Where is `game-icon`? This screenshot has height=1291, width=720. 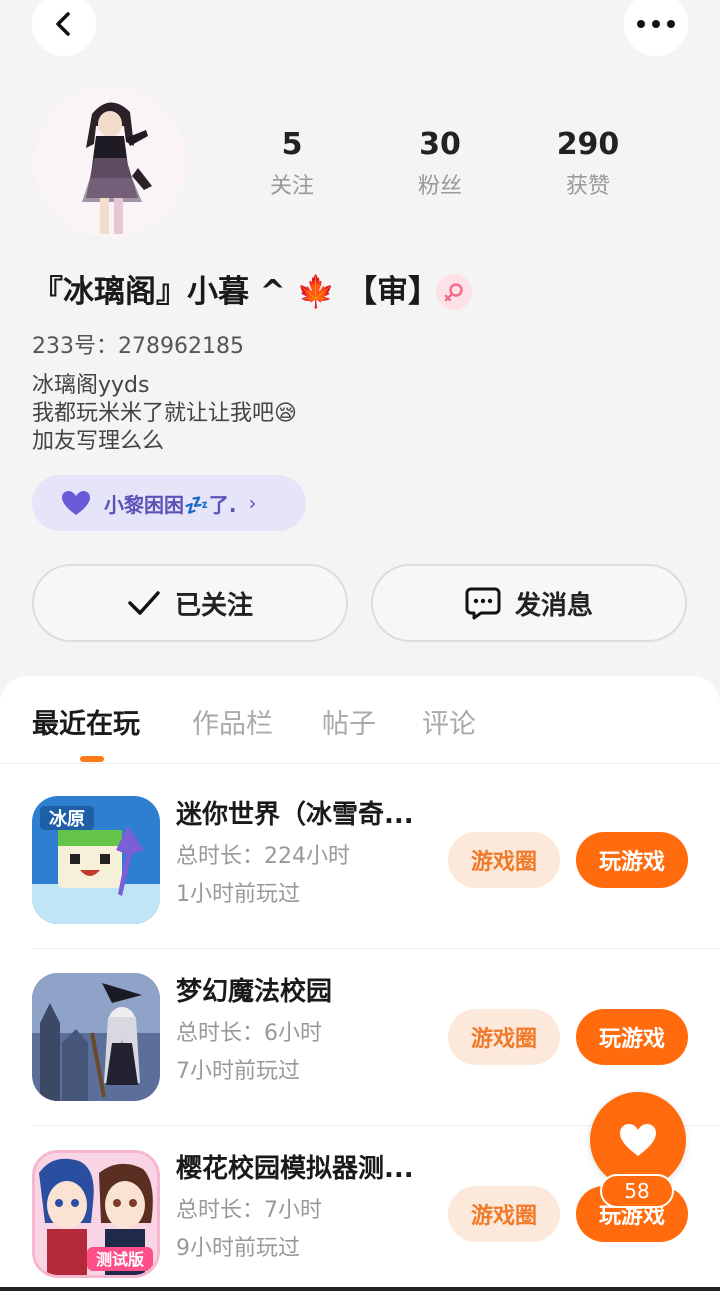 game-icon is located at coordinates (96, 1037).